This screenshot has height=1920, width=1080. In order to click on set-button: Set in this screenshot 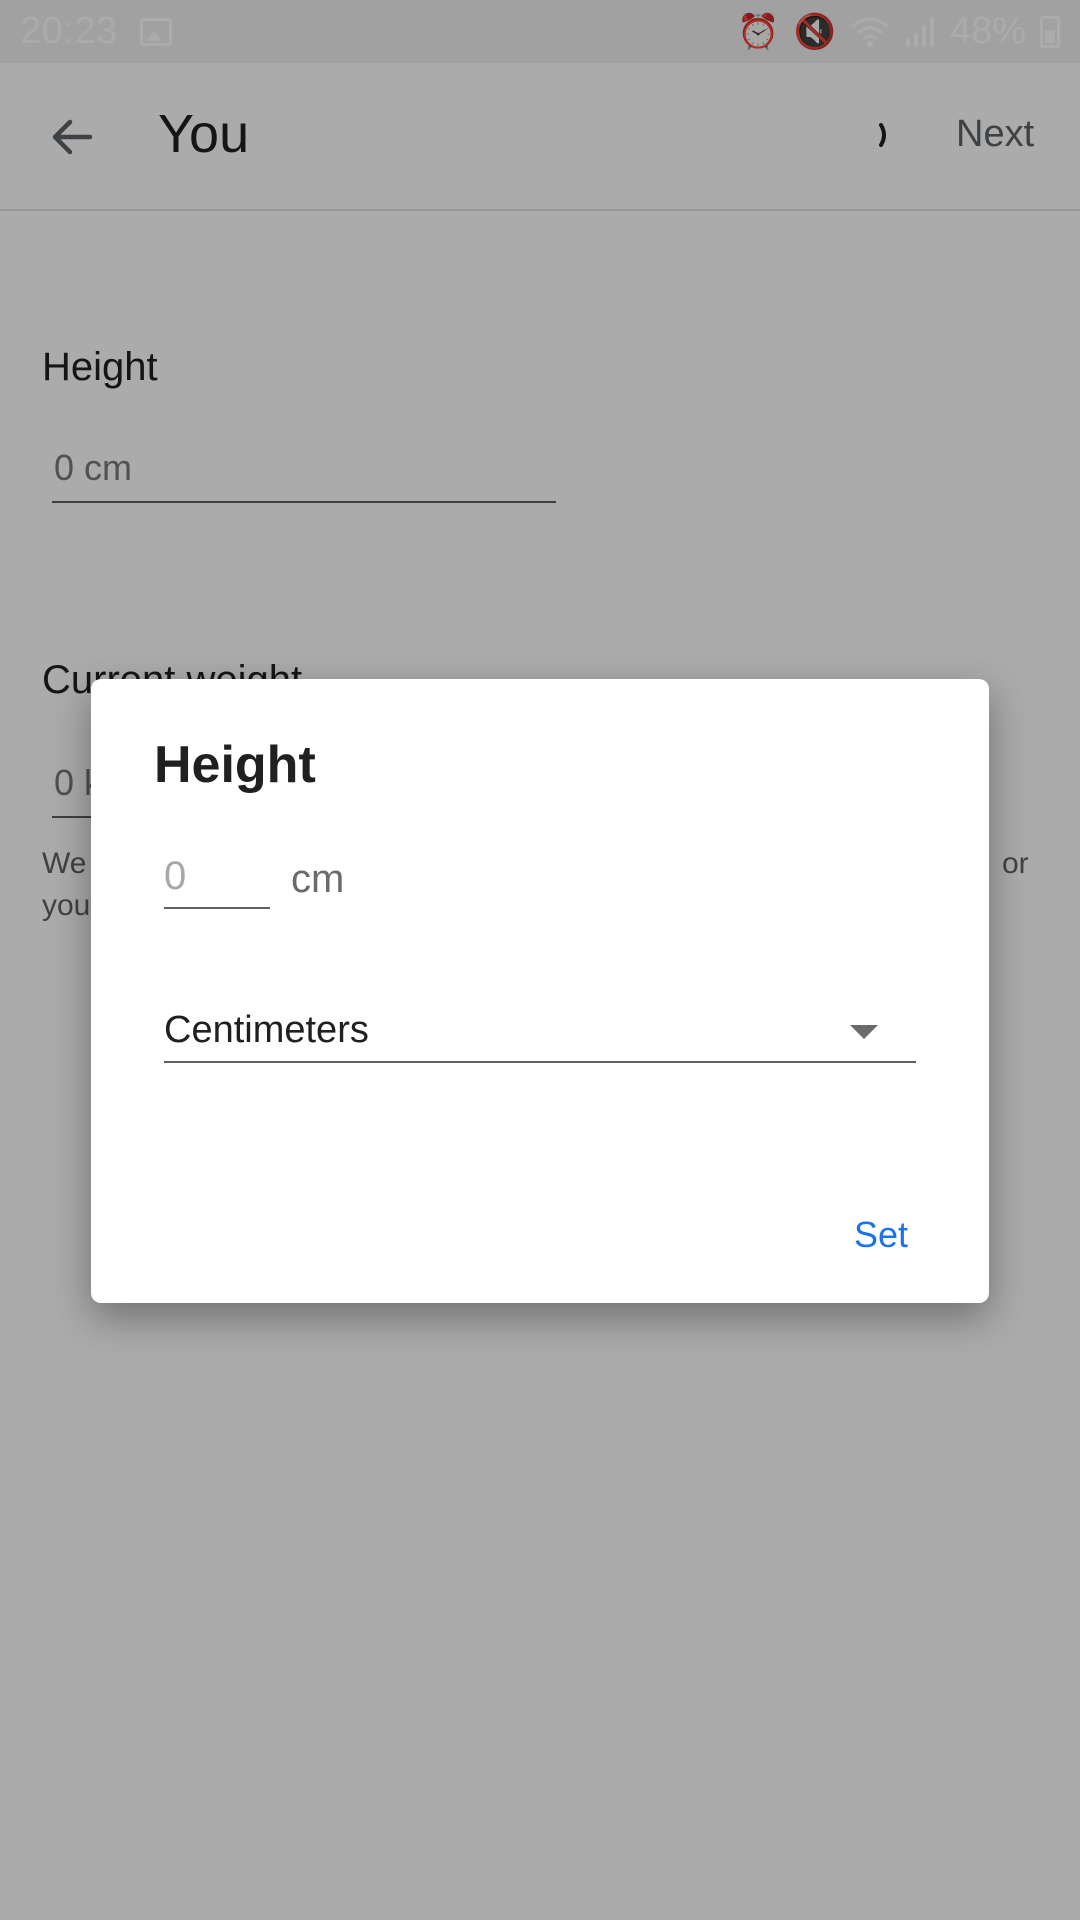, I will do `click(881, 1235)`.